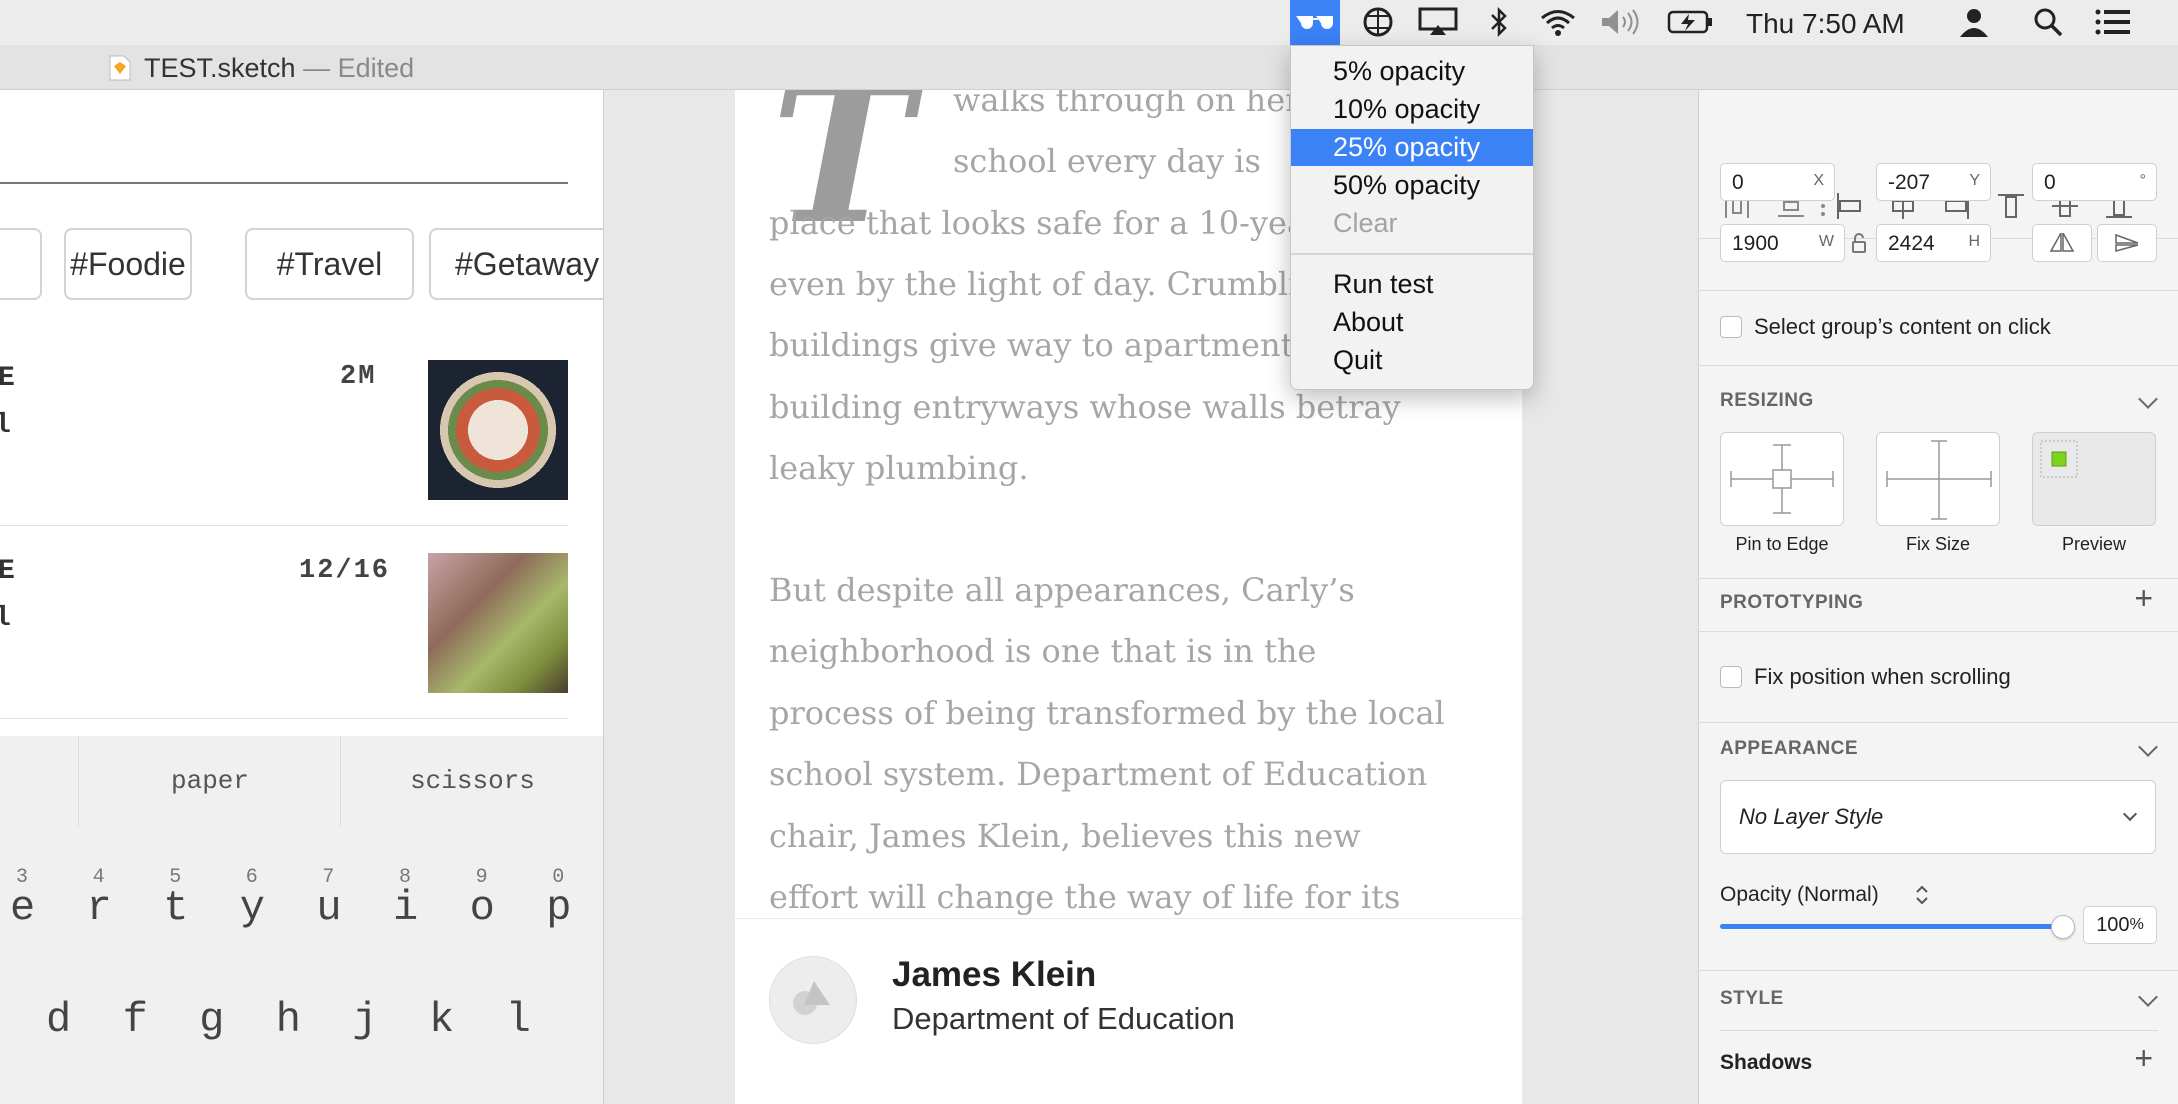 This screenshot has width=2178, height=1104. What do you see at coordinates (2062, 243) in the screenshot?
I see `flip-horizontal-button` at bounding box center [2062, 243].